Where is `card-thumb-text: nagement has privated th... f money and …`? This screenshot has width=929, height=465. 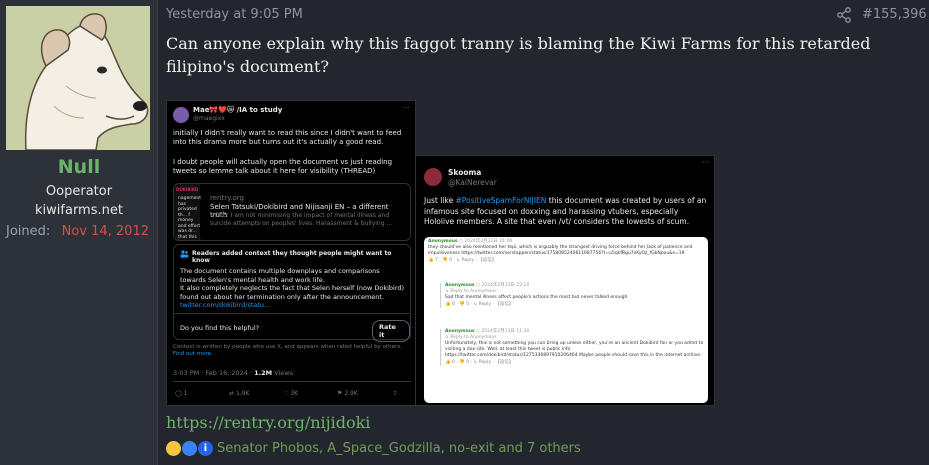
card-thumb-text: nagement has privated th... f money and … is located at coordinates (190, 218).